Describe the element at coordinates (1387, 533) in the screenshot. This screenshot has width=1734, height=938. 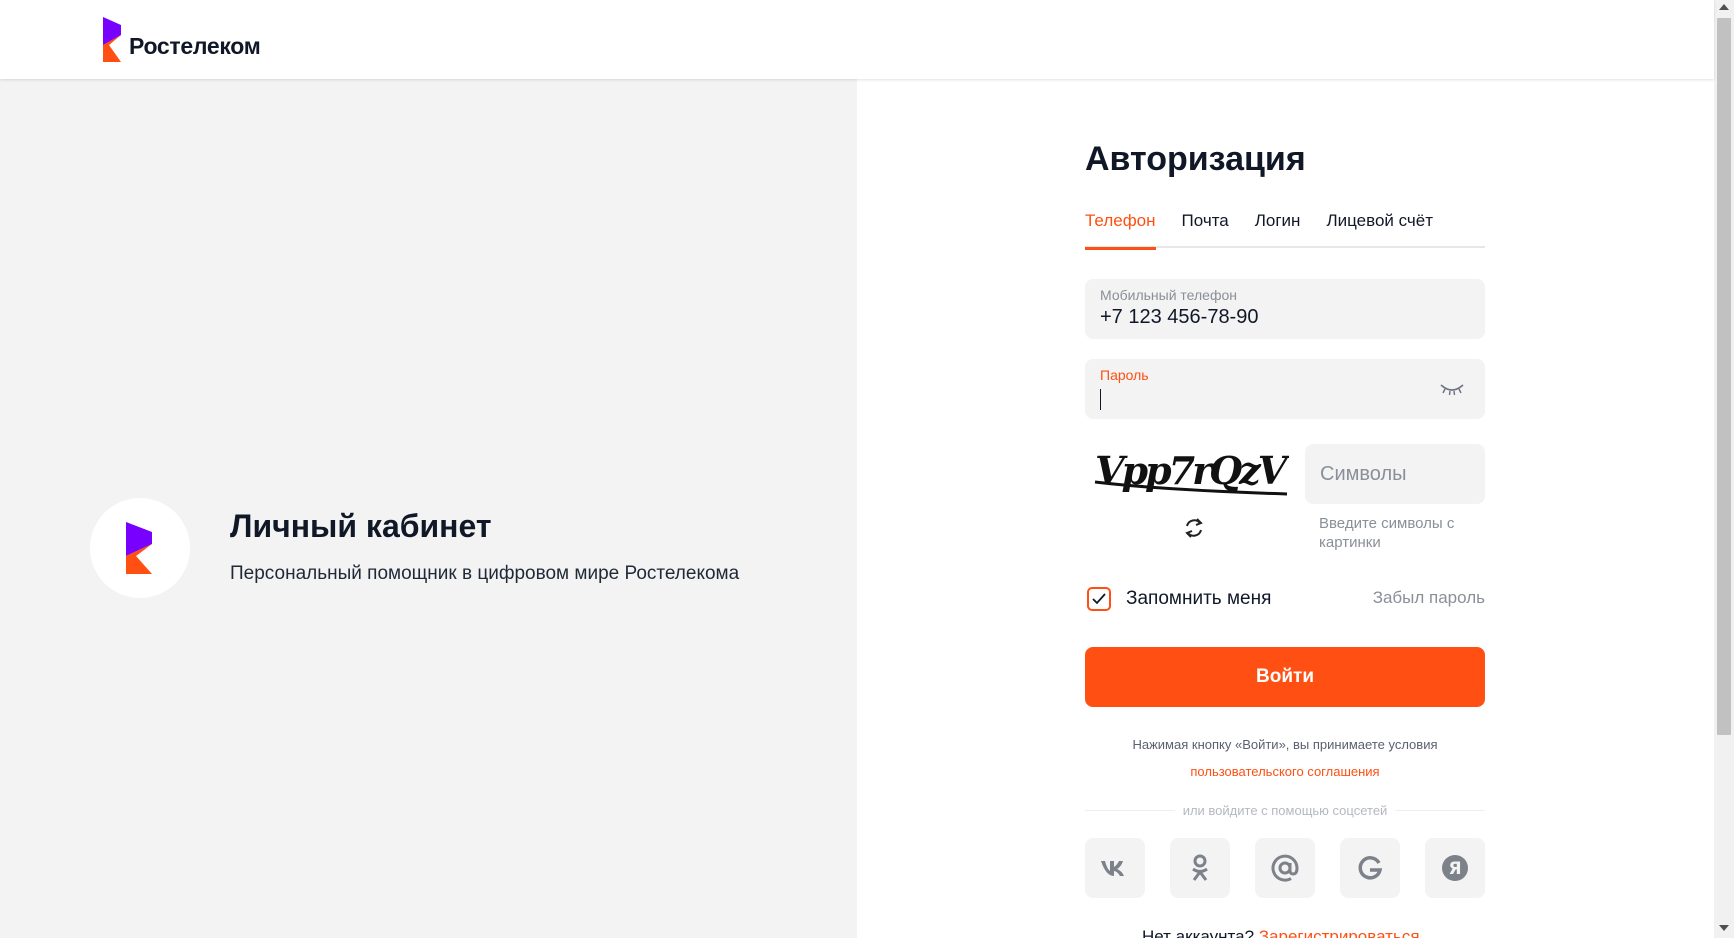
I see `captcha-hint: Введите символы с картинки` at that location.